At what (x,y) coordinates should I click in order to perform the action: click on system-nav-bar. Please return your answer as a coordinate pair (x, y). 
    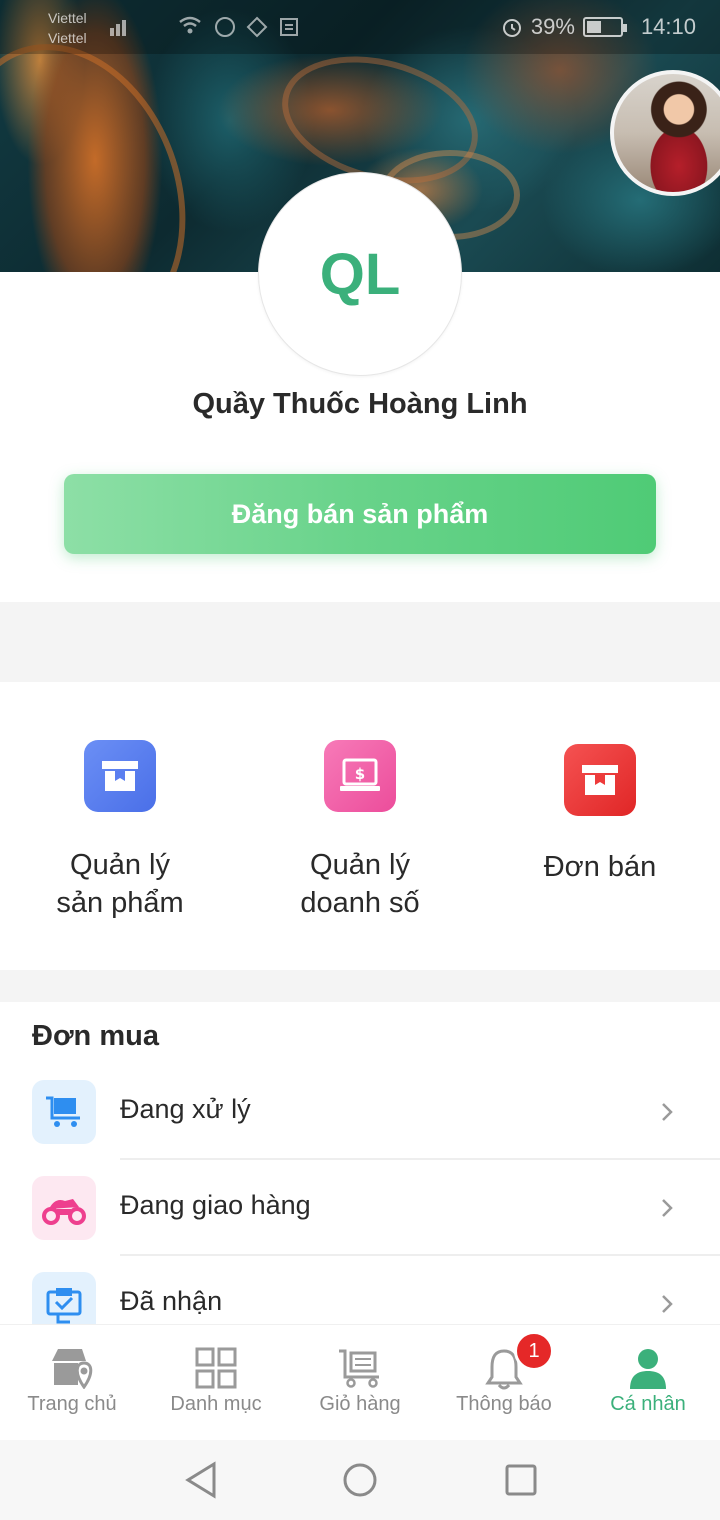
    Looking at the image, I should click on (360, 1480).